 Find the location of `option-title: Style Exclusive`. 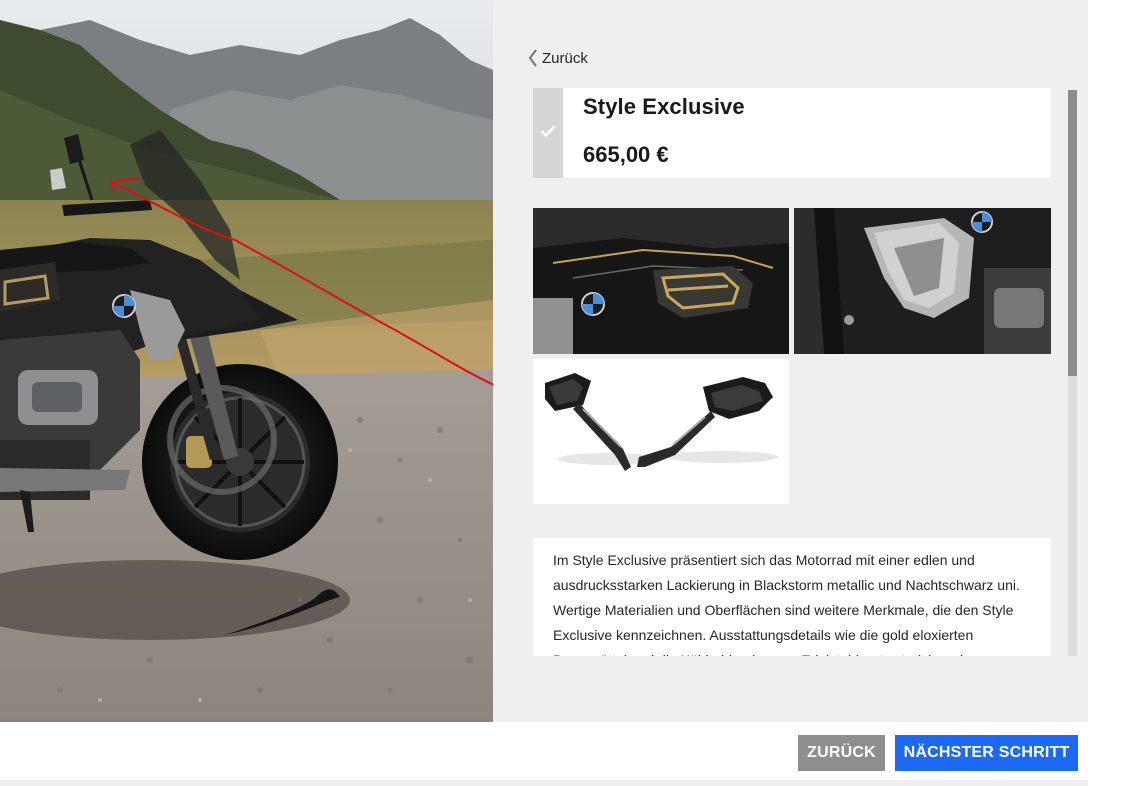

option-title: Style Exclusive is located at coordinates (664, 106).